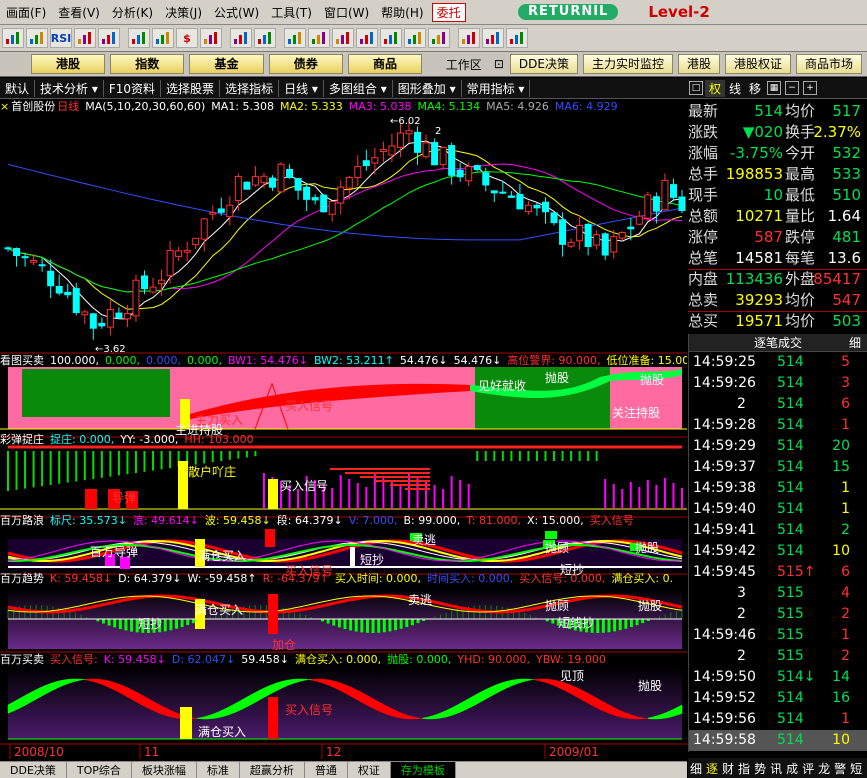  I want to click on menu-item-6: 窗口(W), so click(346, 12).